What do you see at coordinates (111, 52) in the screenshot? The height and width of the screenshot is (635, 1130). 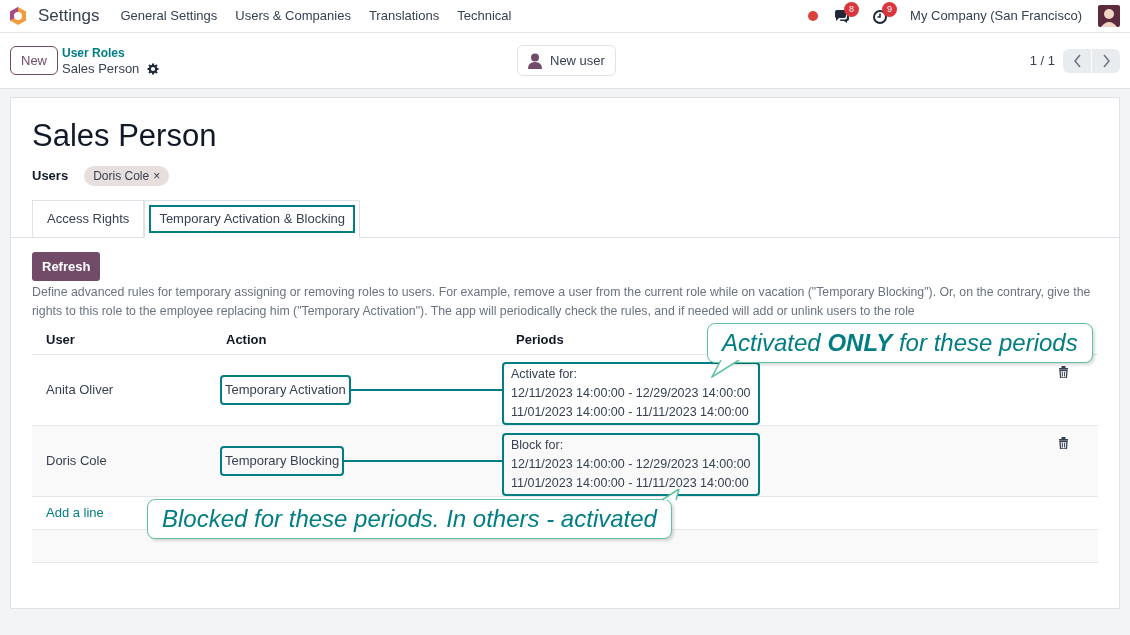 I see `breadcrumb-link: User Roles` at bounding box center [111, 52].